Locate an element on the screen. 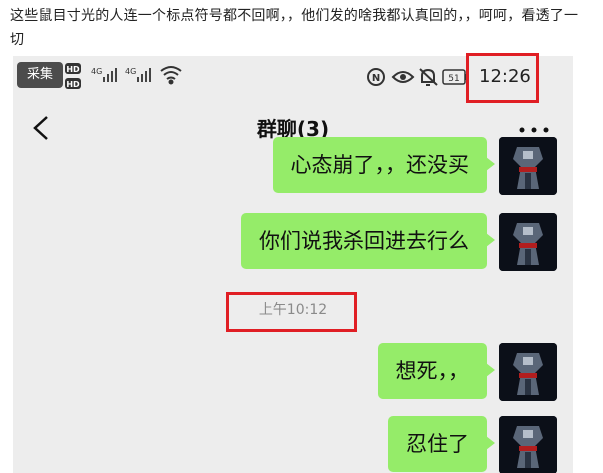 The width and height of the screenshot is (603, 473). cell-signal-icon-2: 4G is located at coordinates (138, 74).